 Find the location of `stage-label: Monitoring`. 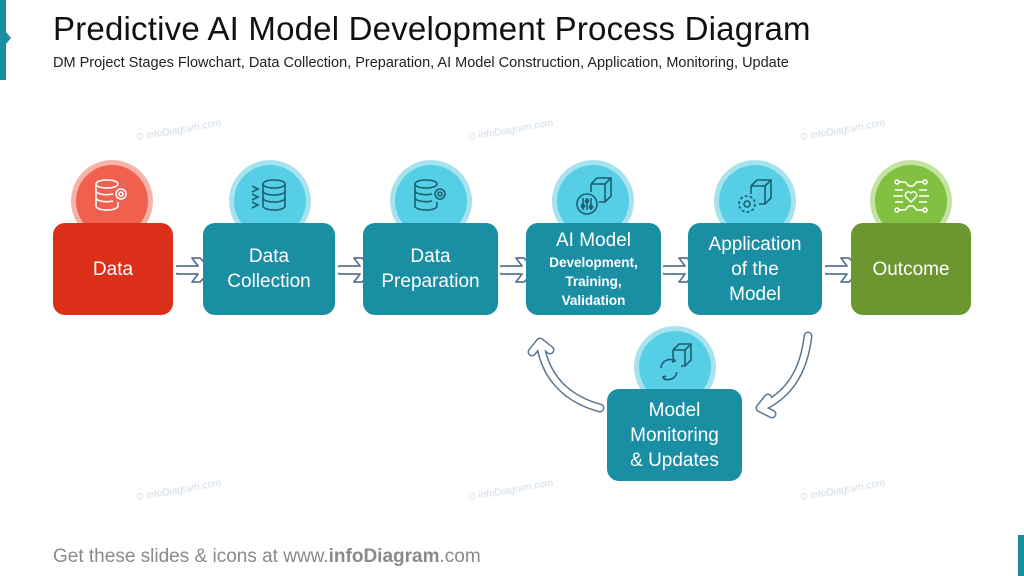

stage-label: Monitoring is located at coordinates (674, 435).